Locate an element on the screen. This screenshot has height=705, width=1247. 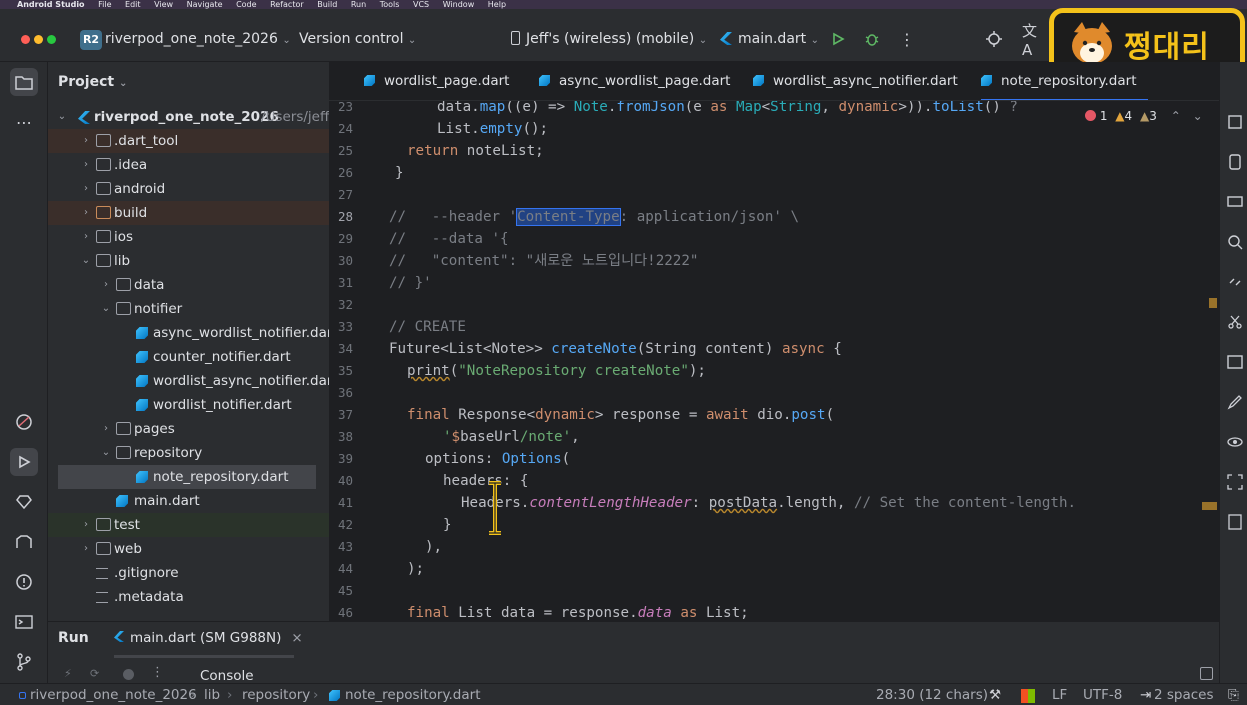
translate-icon: 文A is located at coordinates (1034, 40).